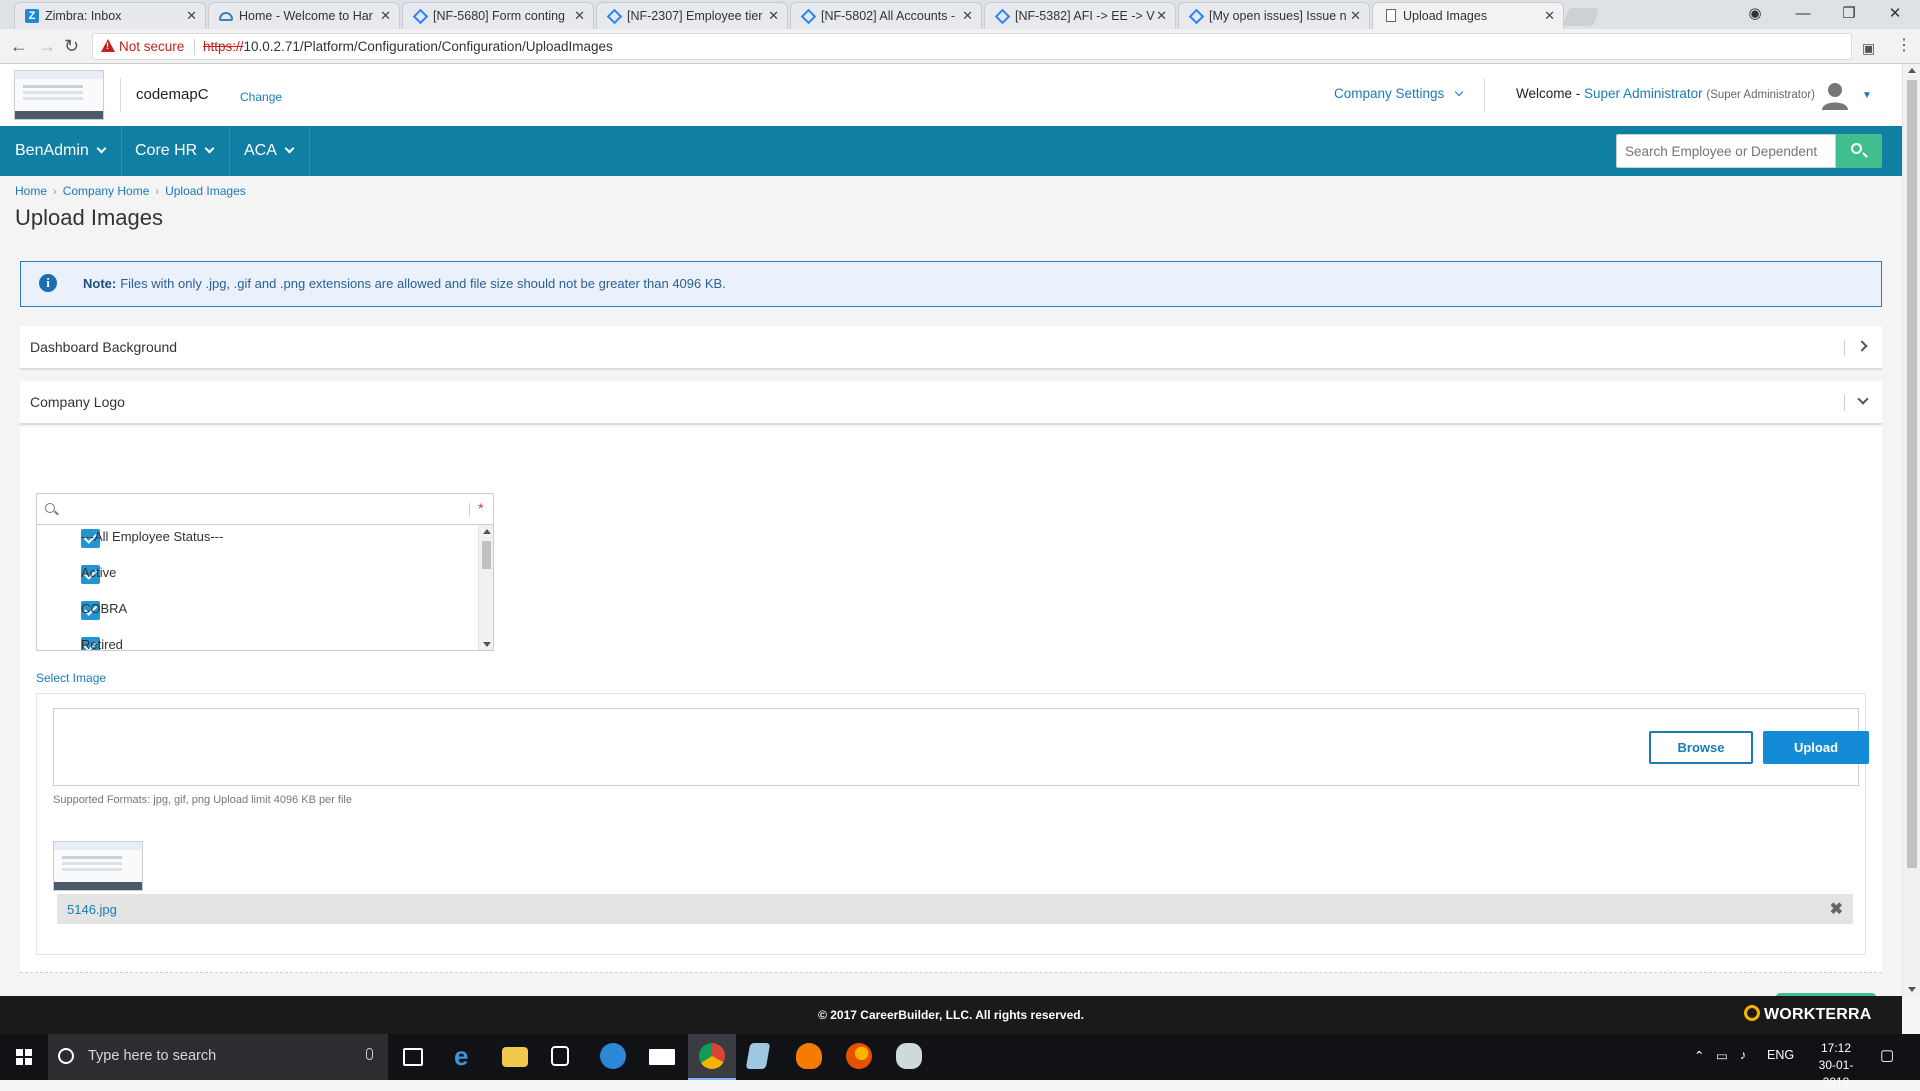 The height and width of the screenshot is (1091, 1920). Describe the element at coordinates (71, 678) in the screenshot. I see `select-image-label: Select Image` at that location.